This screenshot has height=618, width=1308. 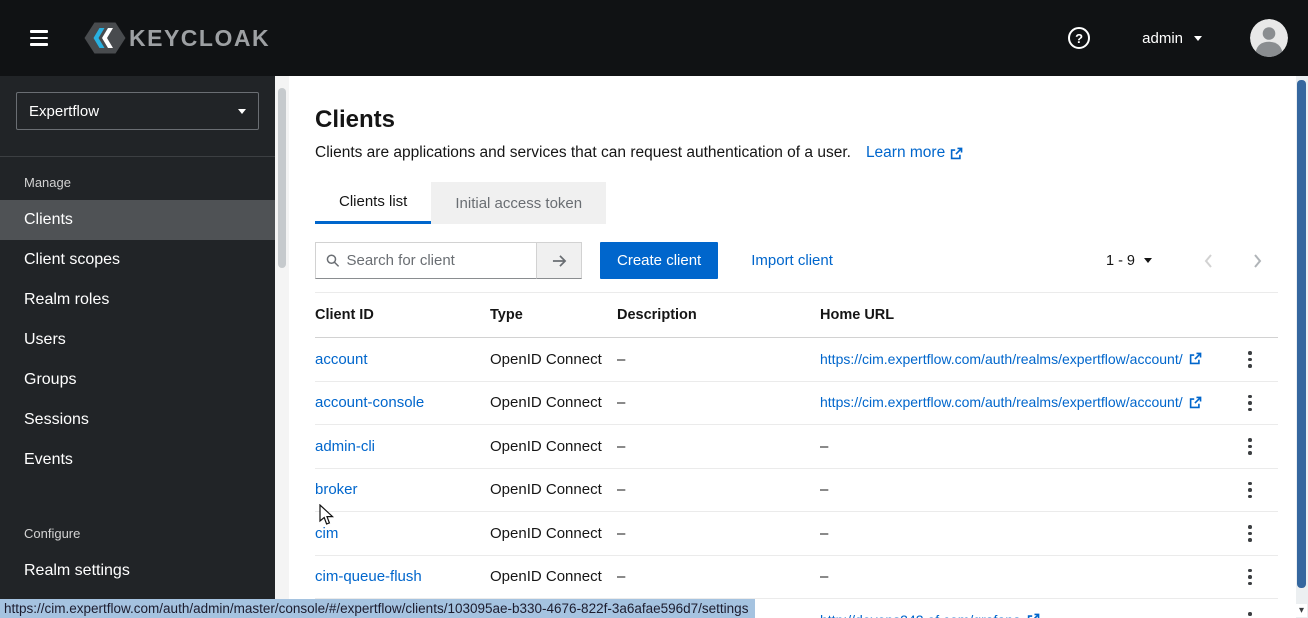 I want to click on pagination-prev-button, so click(x=1208, y=261).